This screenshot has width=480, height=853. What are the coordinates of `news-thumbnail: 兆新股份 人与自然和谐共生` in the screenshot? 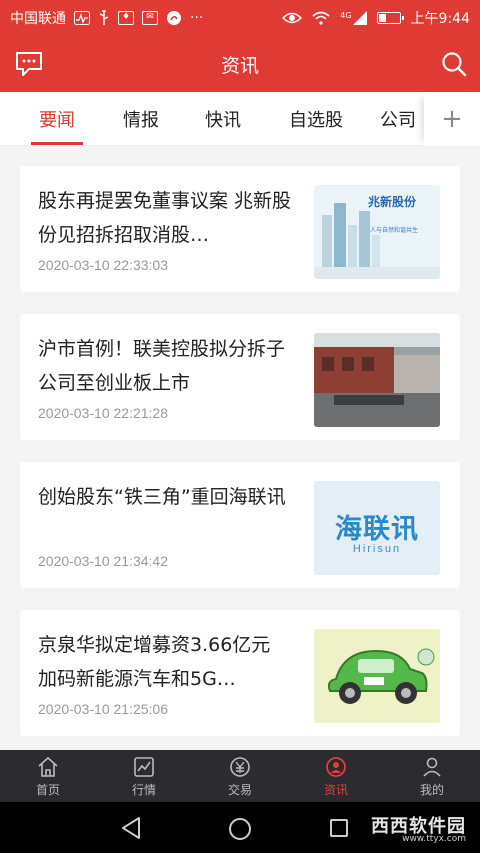 It's located at (377, 232).